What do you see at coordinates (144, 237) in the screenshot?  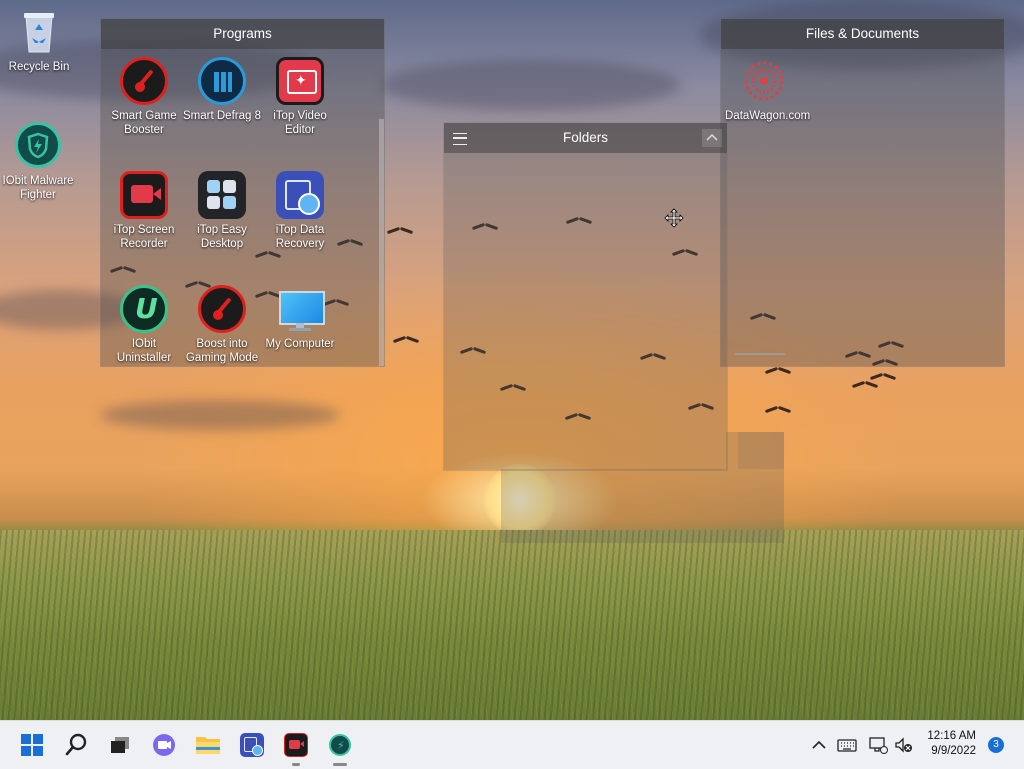 I see `fence-item-label: iTop Screen Recorder` at bounding box center [144, 237].